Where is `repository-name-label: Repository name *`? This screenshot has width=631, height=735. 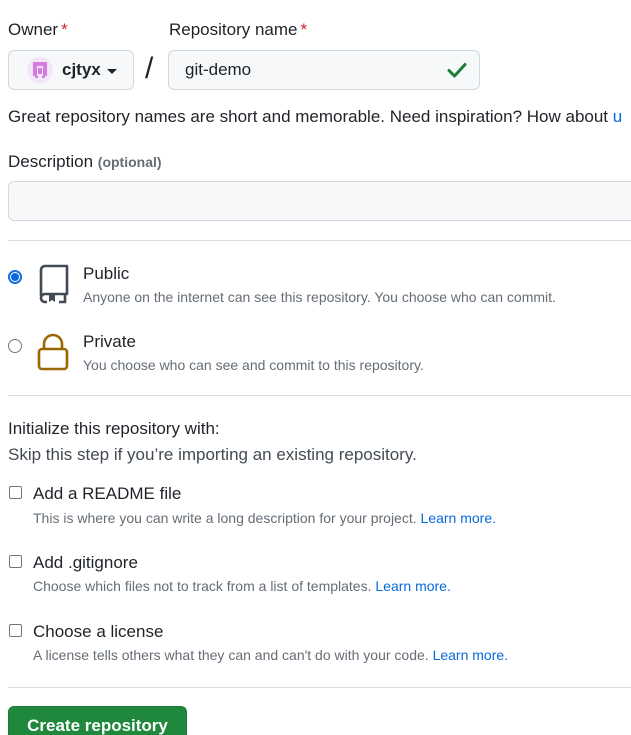 repository-name-label: Repository name * is located at coordinates (238, 30).